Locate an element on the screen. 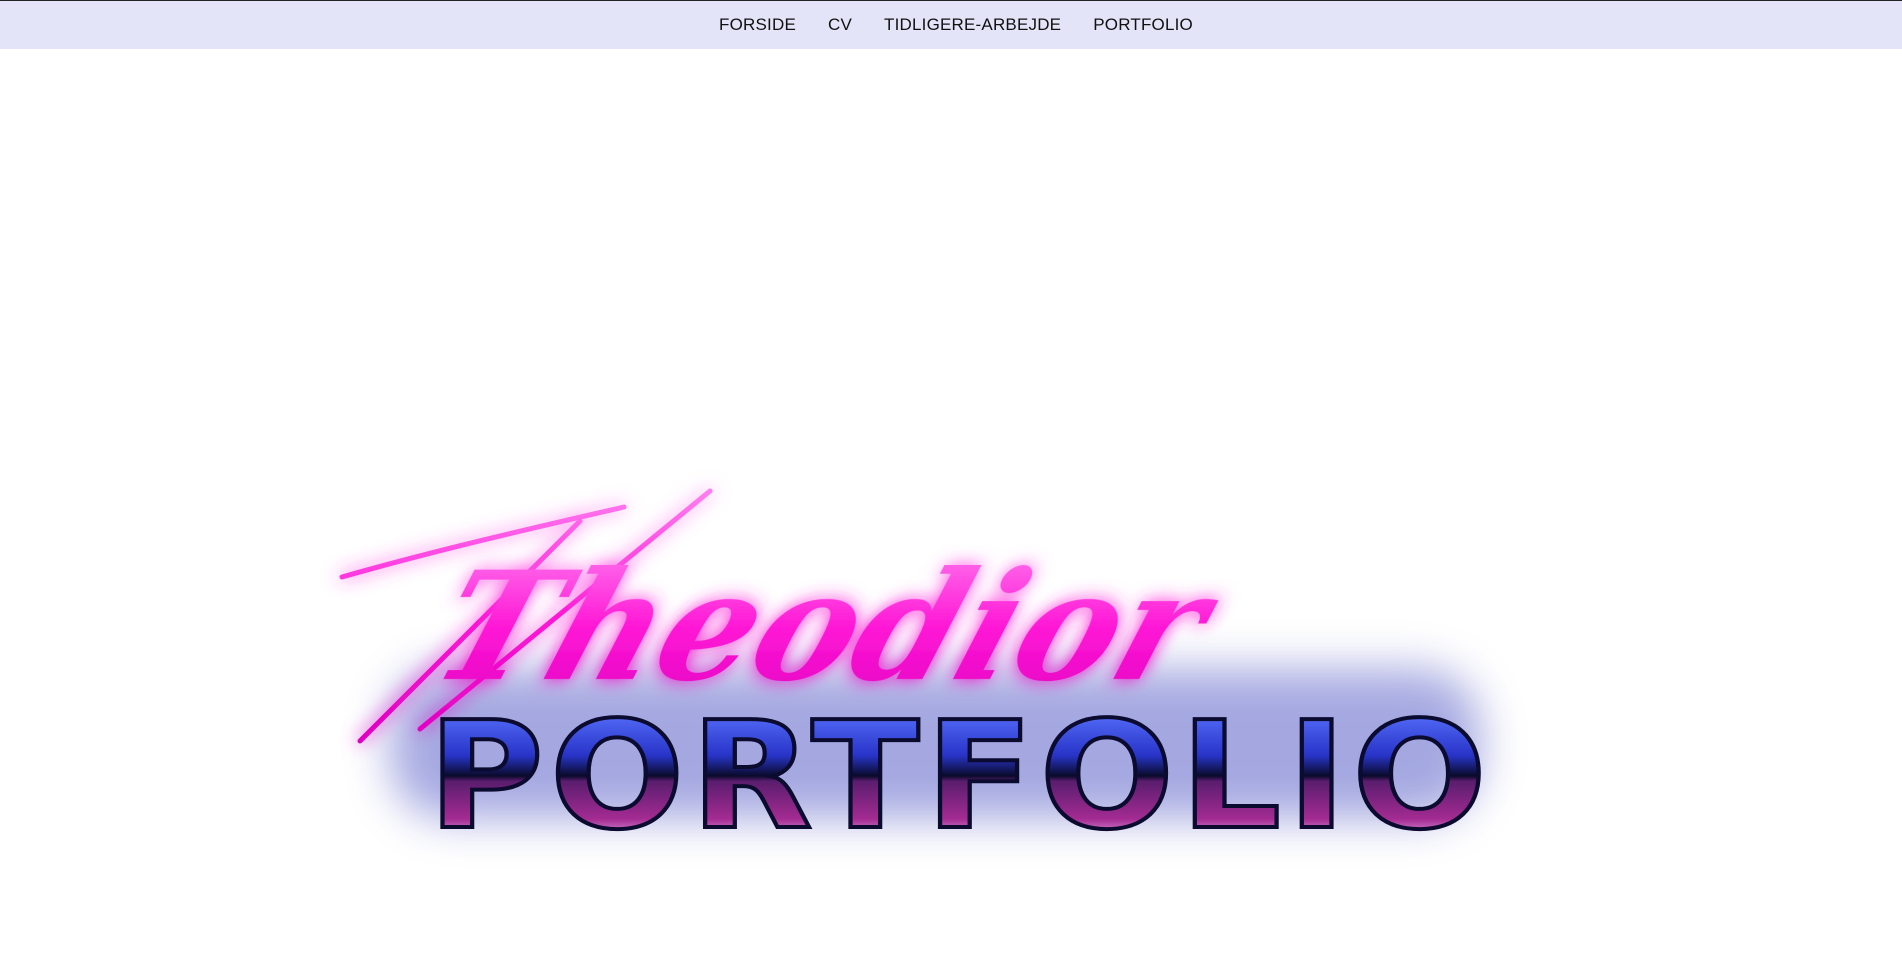 This screenshot has height=967, width=1902. top-navigation: FORSIDE CV TIDLIGERE-ARBEJDE PORTFOLIO is located at coordinates (951, 24).